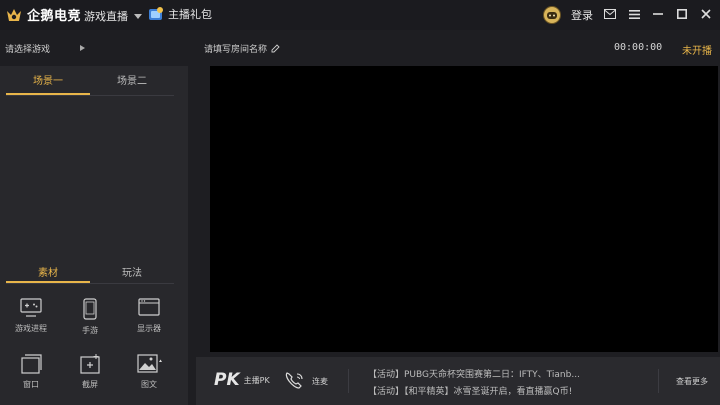 The image size is (720, 405). Describe the element at coordinates (90, 364) in the screenshot. I see `screenshot-icon` at that location.